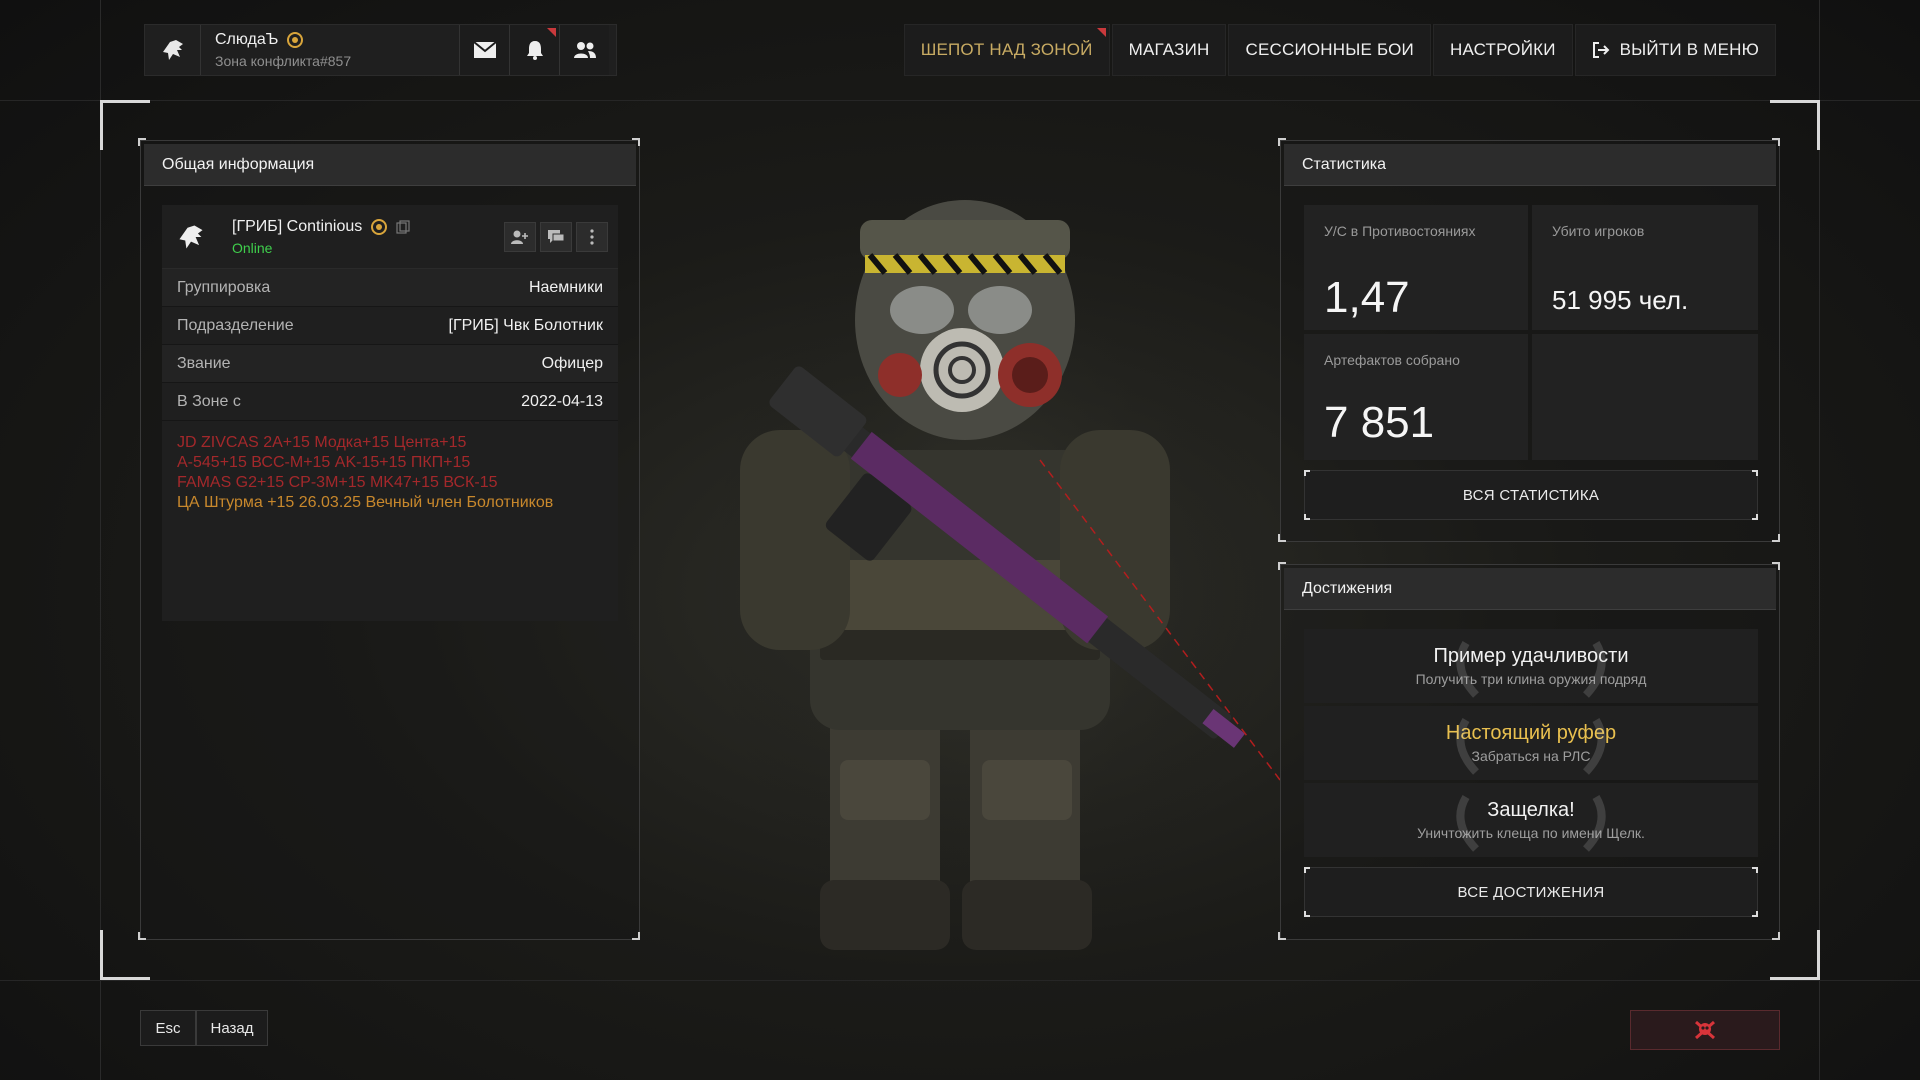 The width and height of the screenshot is (1920, 1080). Describe the element at coordinates (247, 39) in the screenshot. I see `user-name: СлюдаЪ` at that location.